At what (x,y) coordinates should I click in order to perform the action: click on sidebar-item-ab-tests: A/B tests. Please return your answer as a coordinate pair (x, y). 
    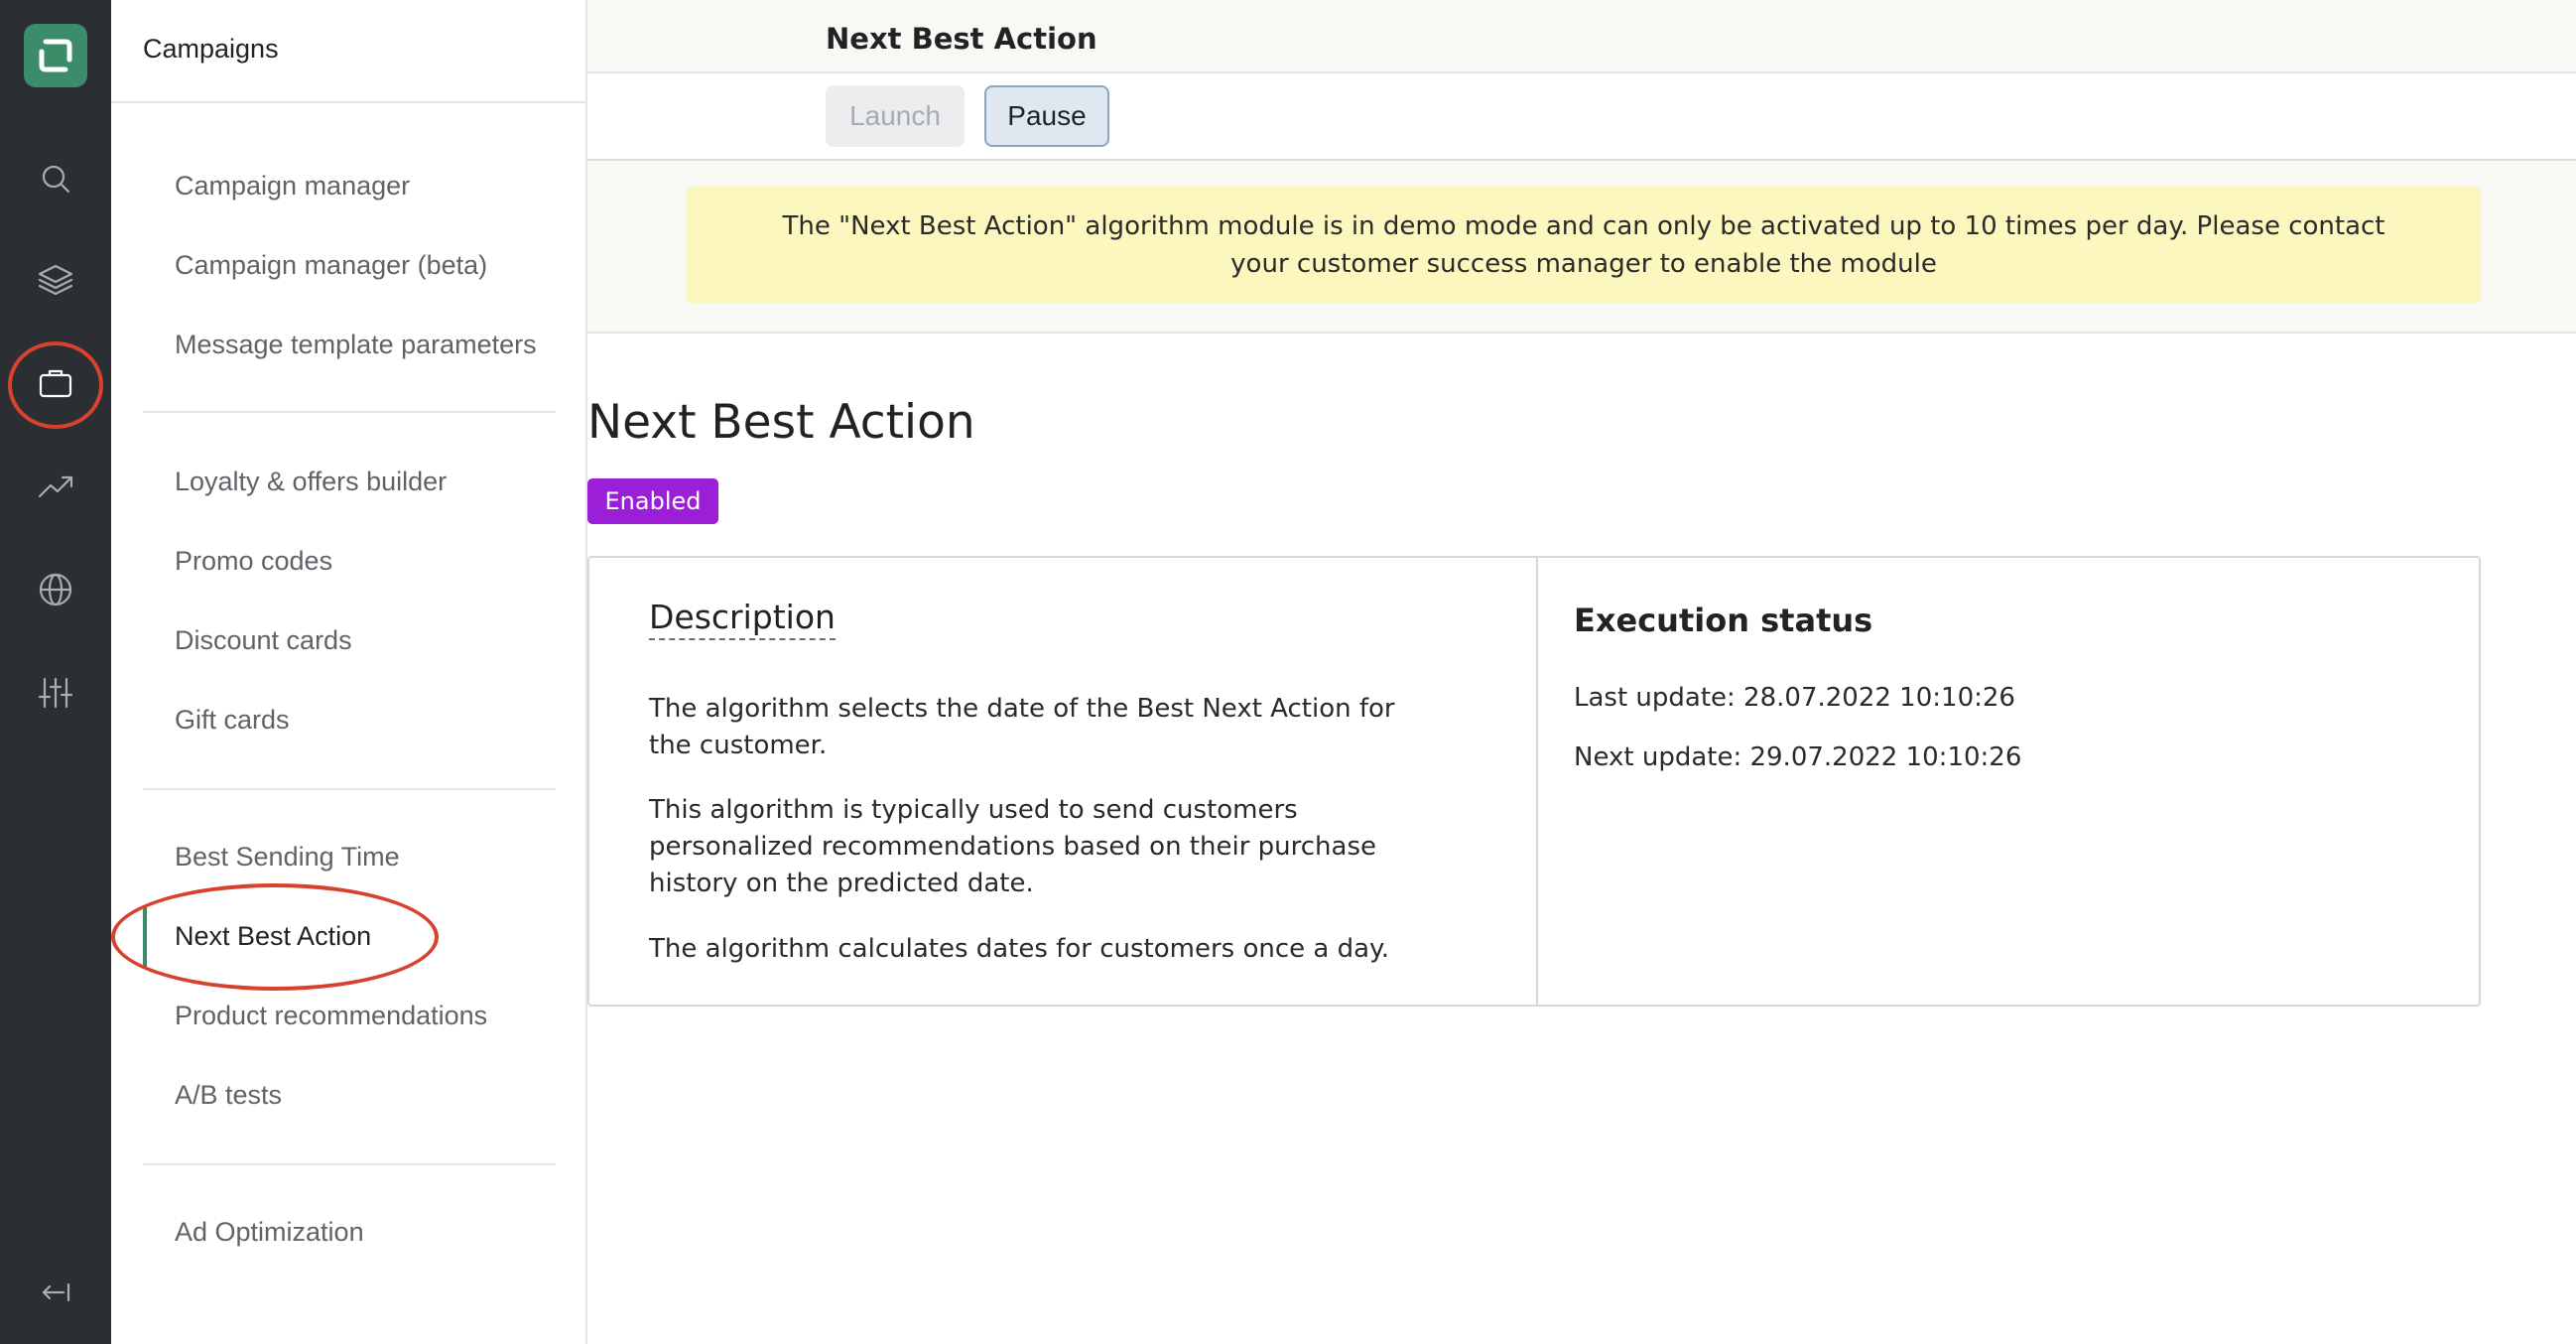
    Looking at the image, I should click on (229, 1096).